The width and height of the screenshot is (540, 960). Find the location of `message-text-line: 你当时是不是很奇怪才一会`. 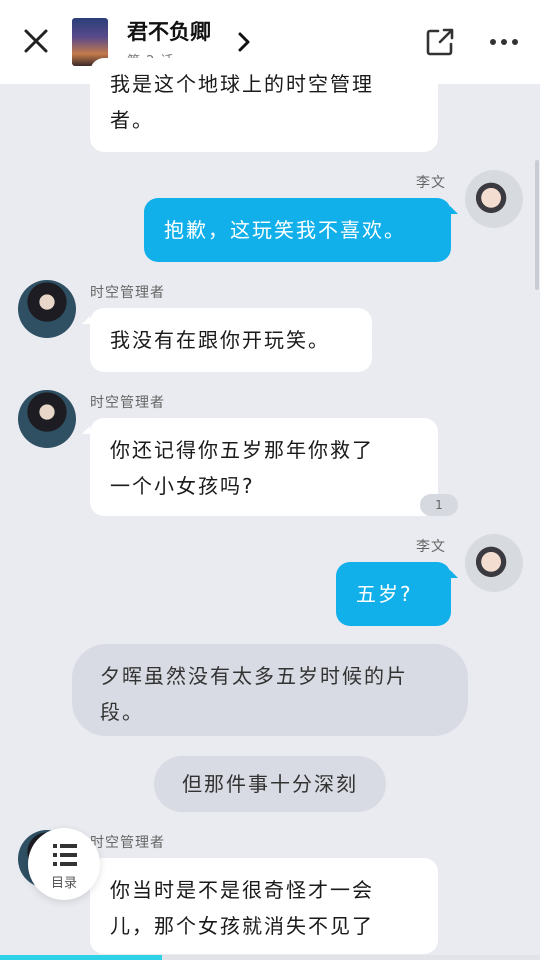

message-text-line: 你当时是不是很奇怪才一会 is located at coordinates (242, 890).